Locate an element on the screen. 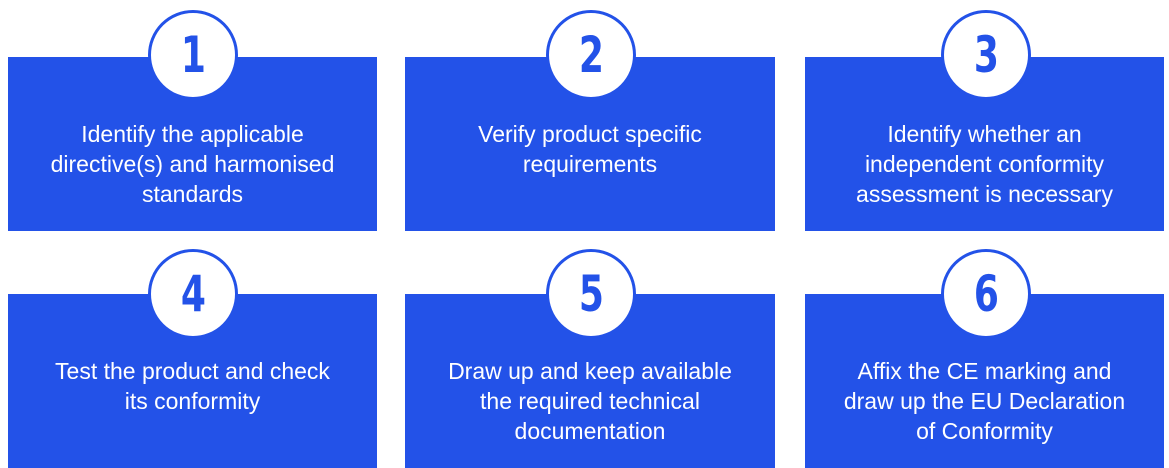  step-number: 3 is located at coordinates (986, 55).